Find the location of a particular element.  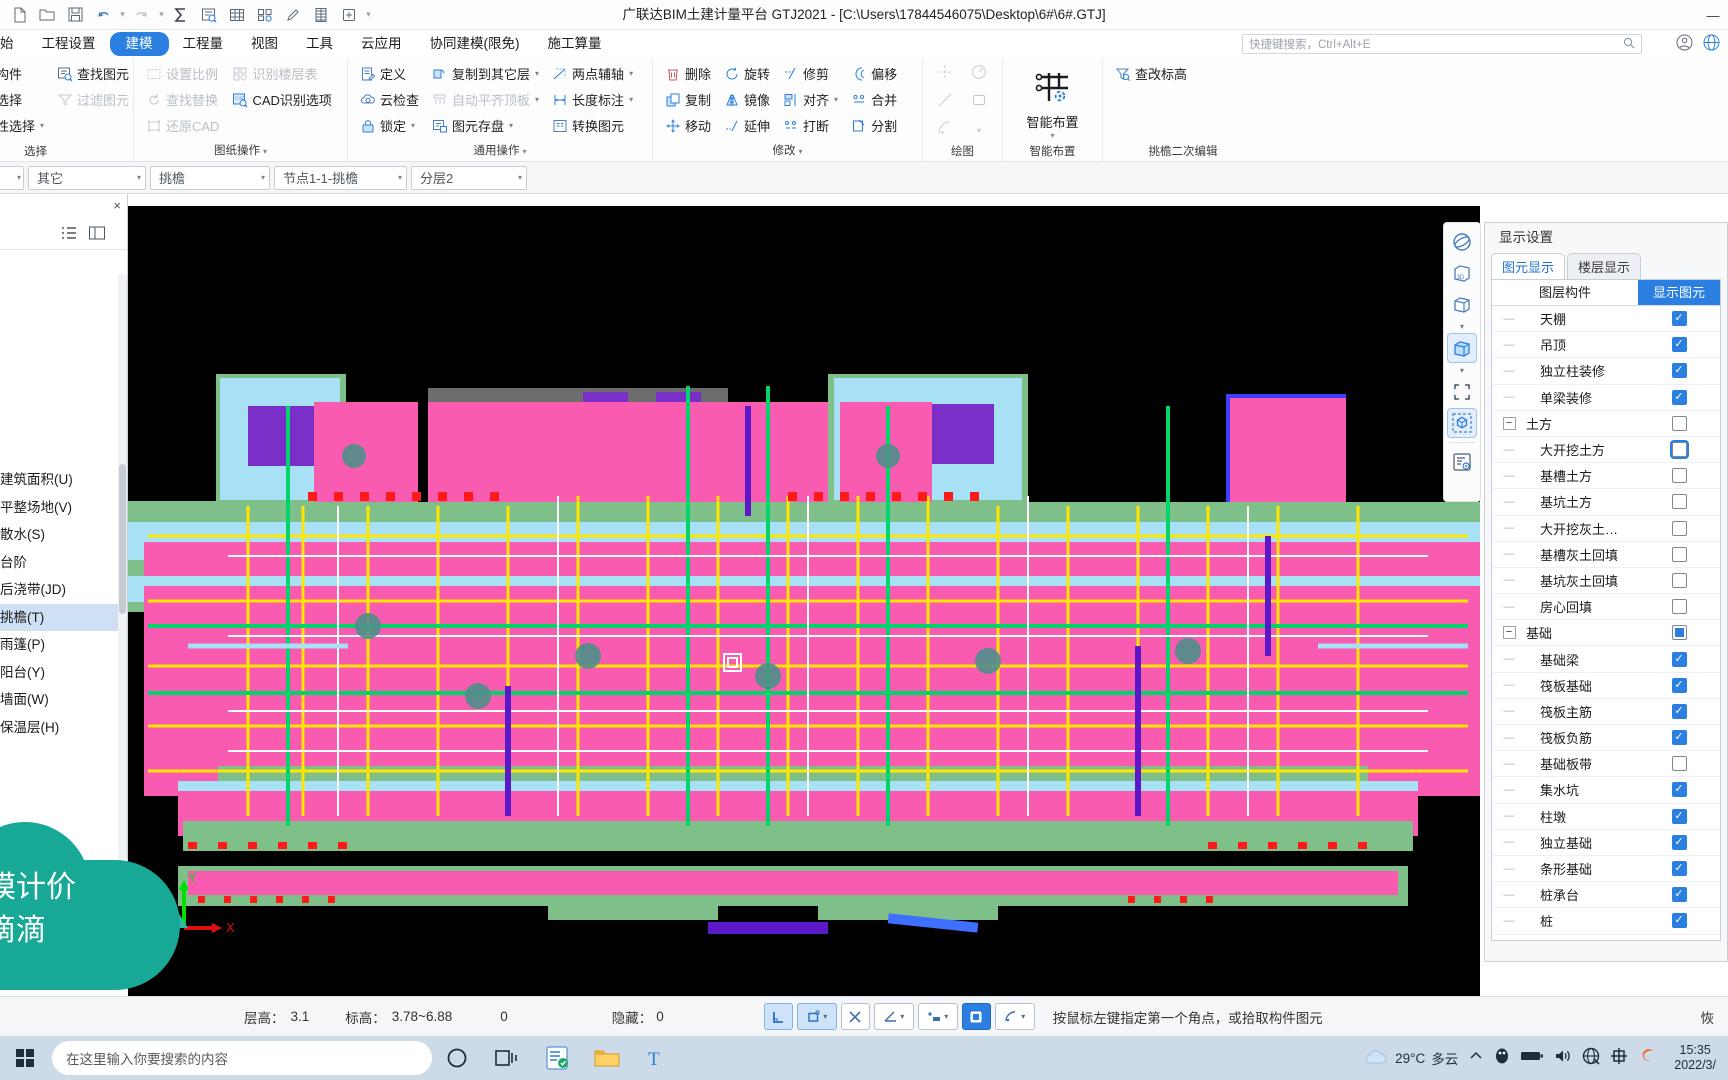

check-modify-elevation-button: 查改标高 is located at coordinates (1150, 73).